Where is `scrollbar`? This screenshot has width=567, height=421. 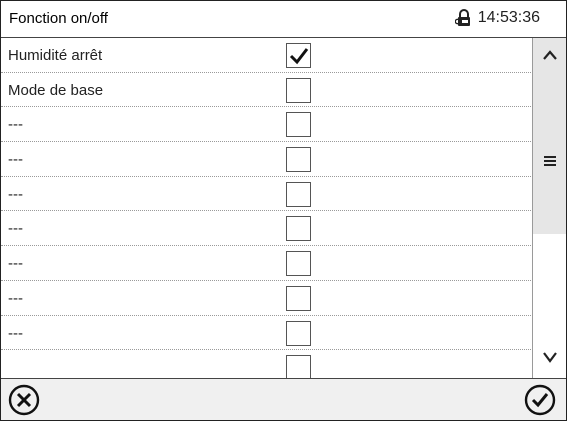 scrollbar is located at coordinates (549, 208).